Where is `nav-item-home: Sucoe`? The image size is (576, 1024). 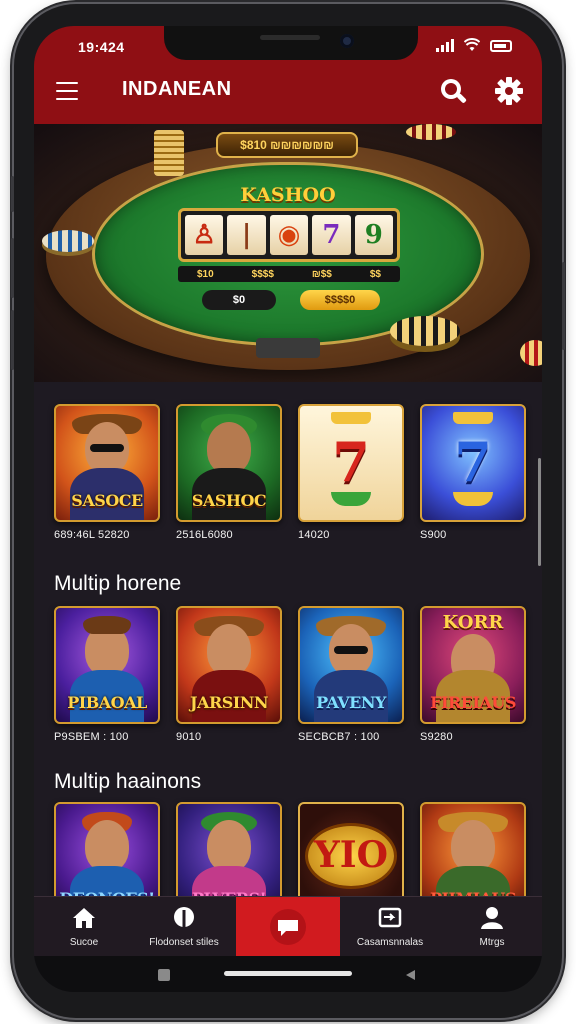 nav-item-home: Sucoe is located at coordinates (84, 927).